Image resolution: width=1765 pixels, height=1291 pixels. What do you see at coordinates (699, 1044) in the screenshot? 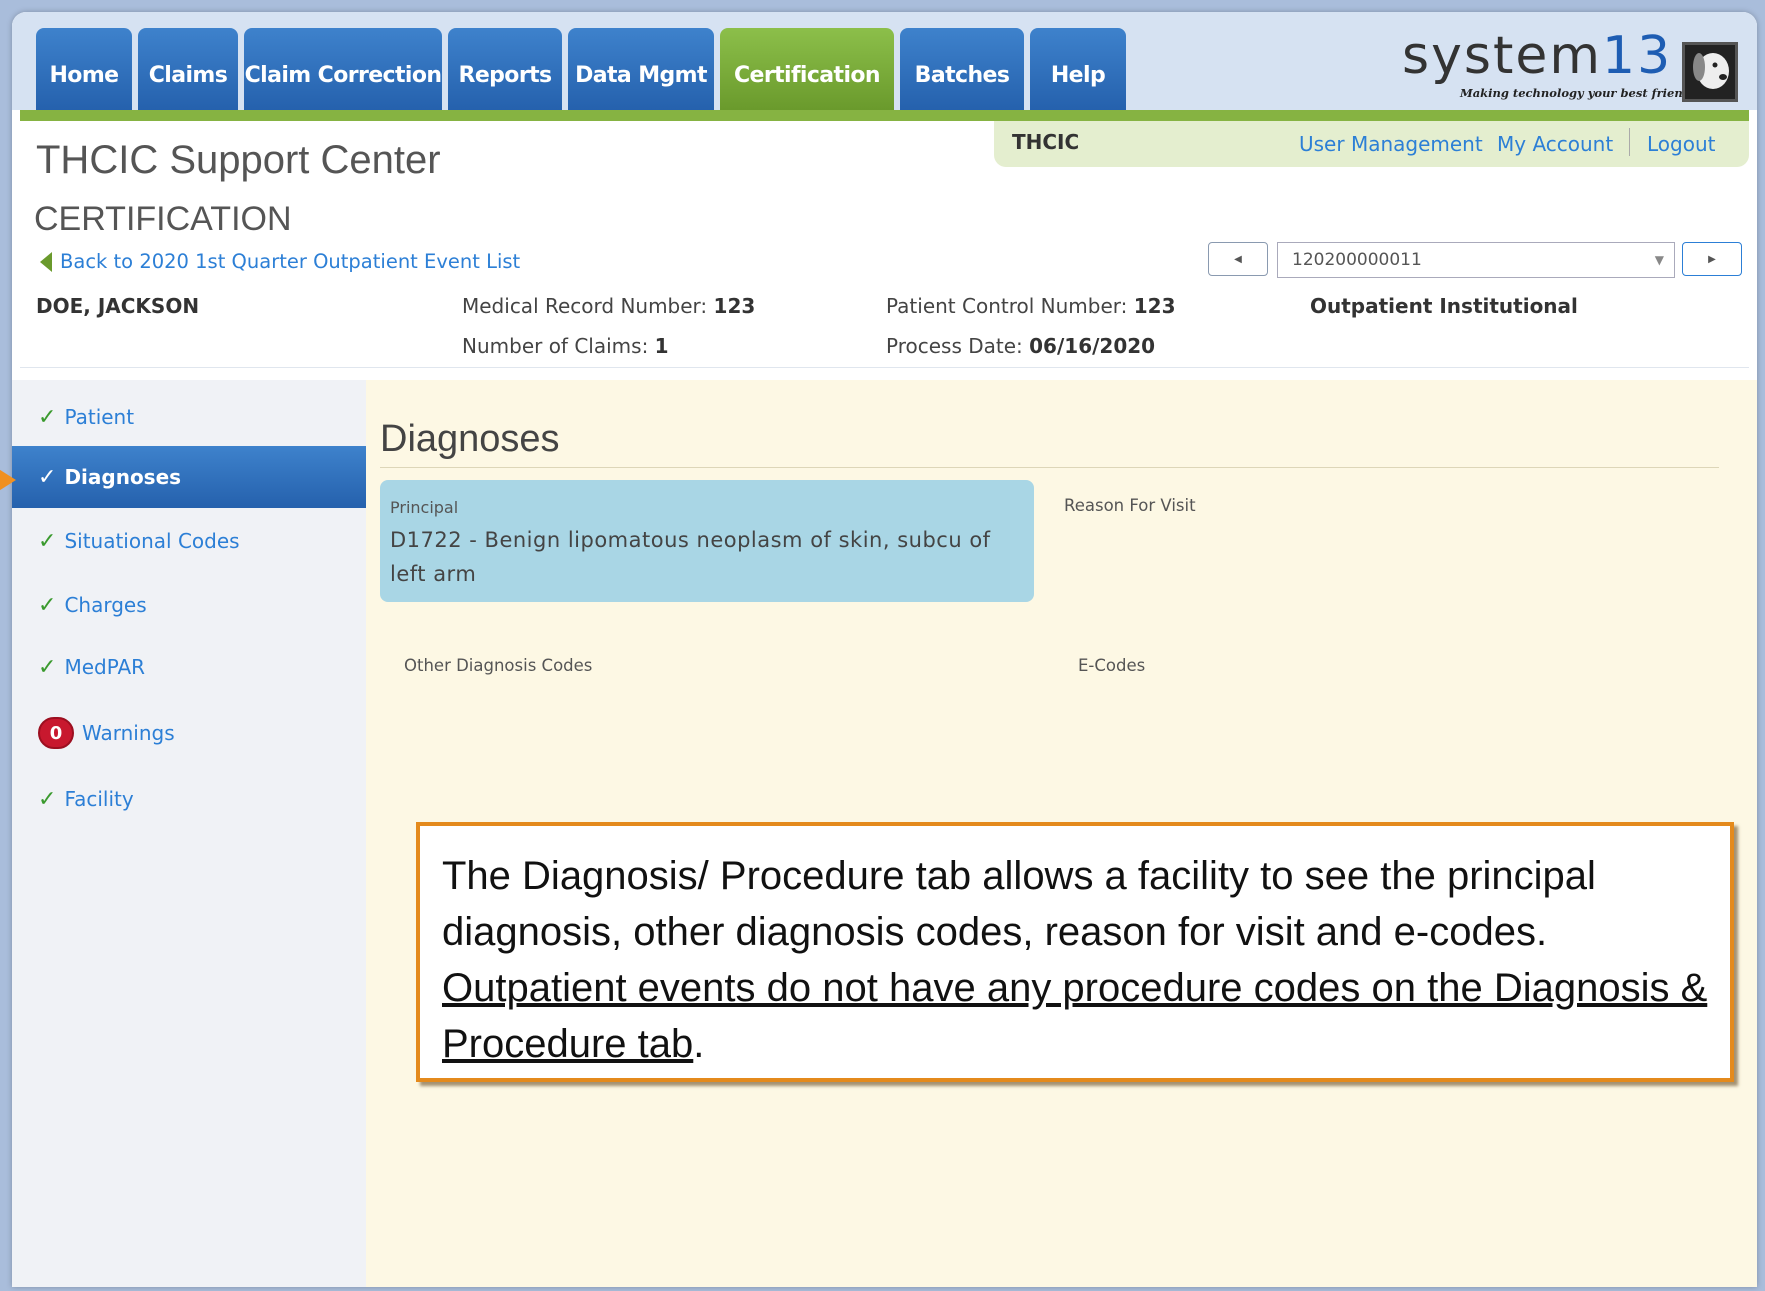
I see `callout-period: .` at bounding box center [699, 1044].